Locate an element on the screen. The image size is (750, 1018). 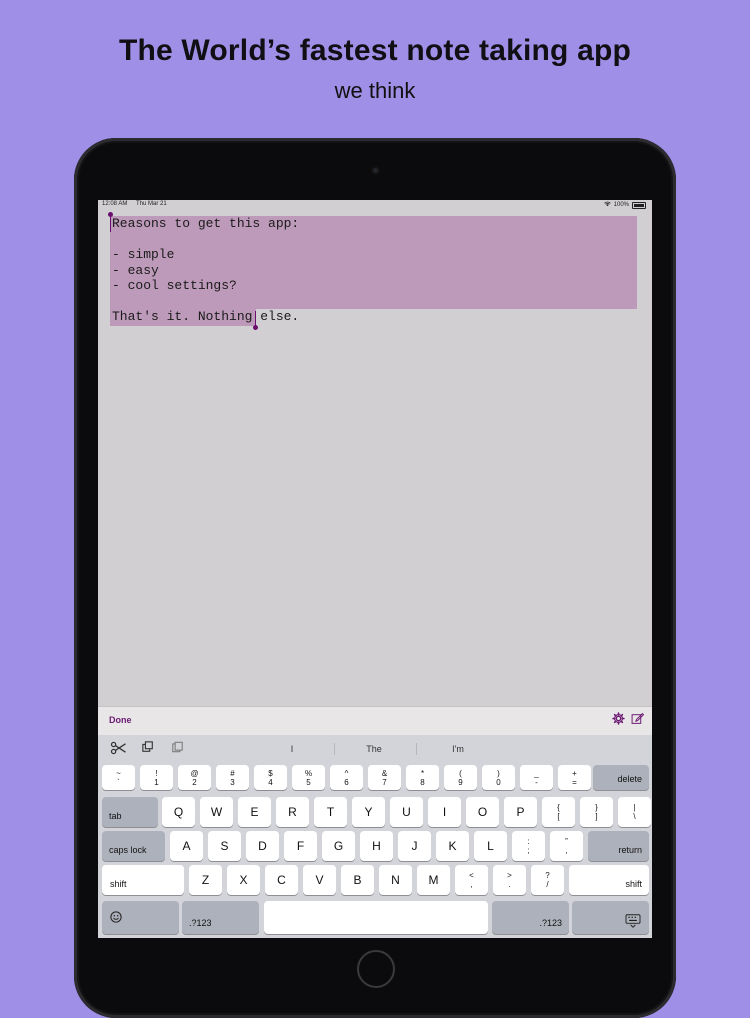
caps-lock-key: caps lock is located at coordinates (133, 846).